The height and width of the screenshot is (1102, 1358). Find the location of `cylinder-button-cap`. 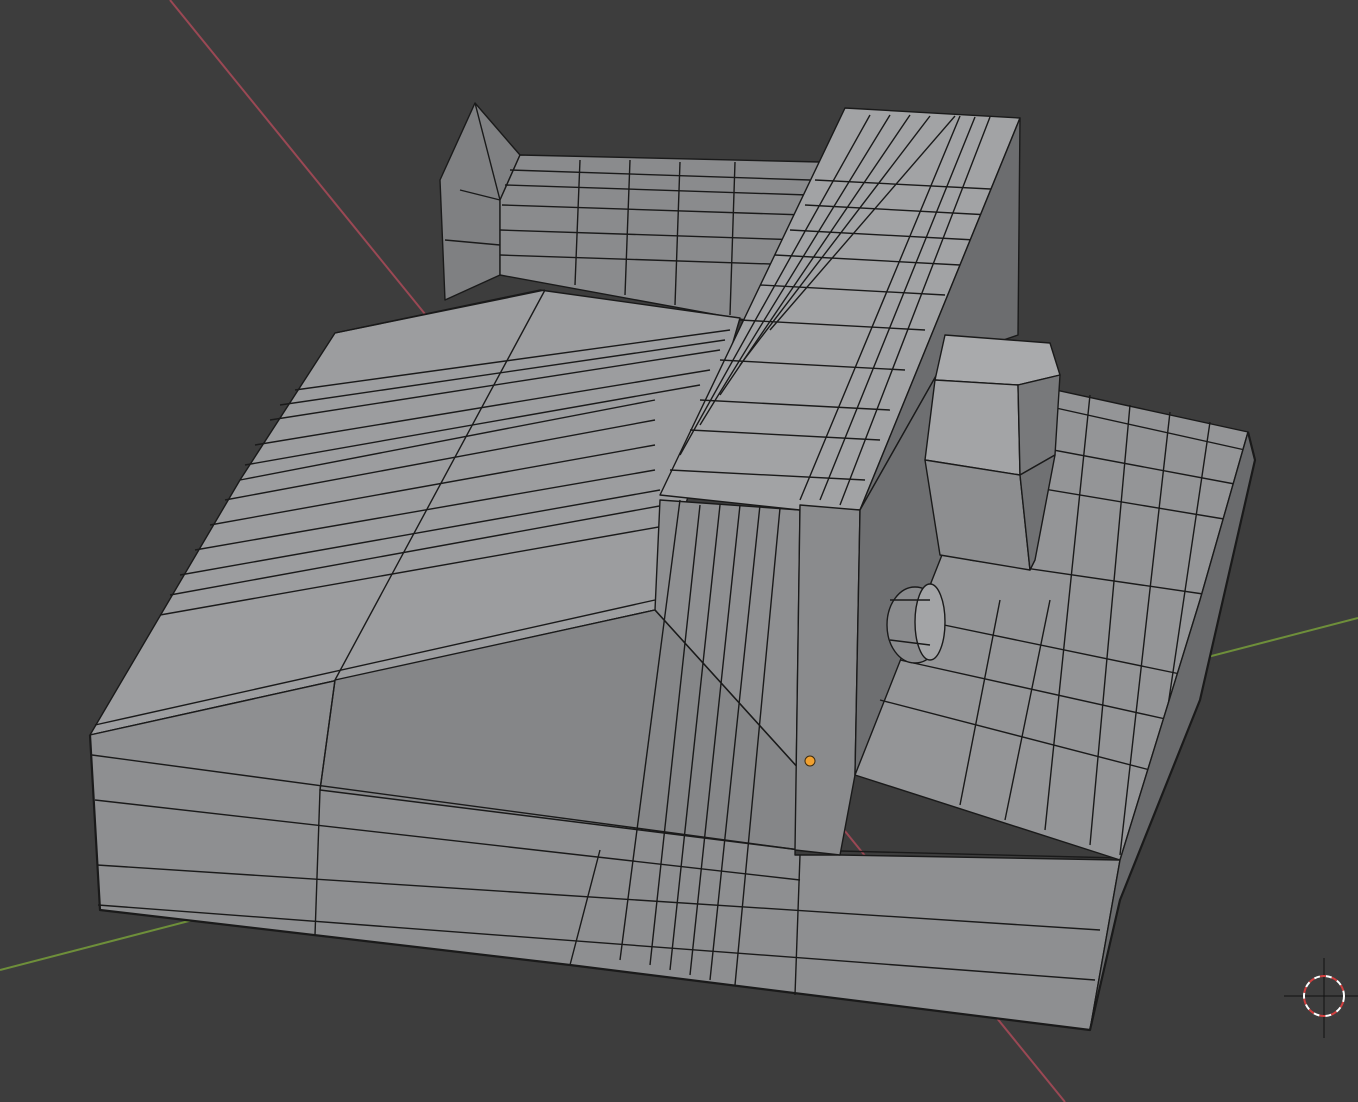

cylinder-button-cap is located at coordinates (930, 622).